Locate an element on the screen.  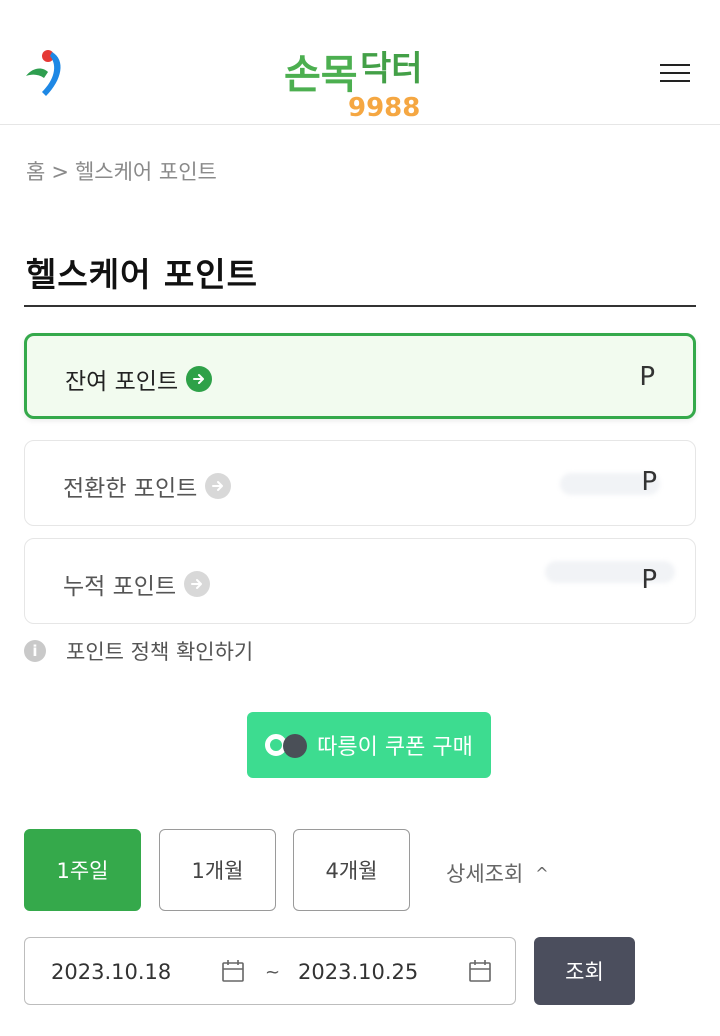
cumulative-points-unit: P is located at coordinates (649, 580).